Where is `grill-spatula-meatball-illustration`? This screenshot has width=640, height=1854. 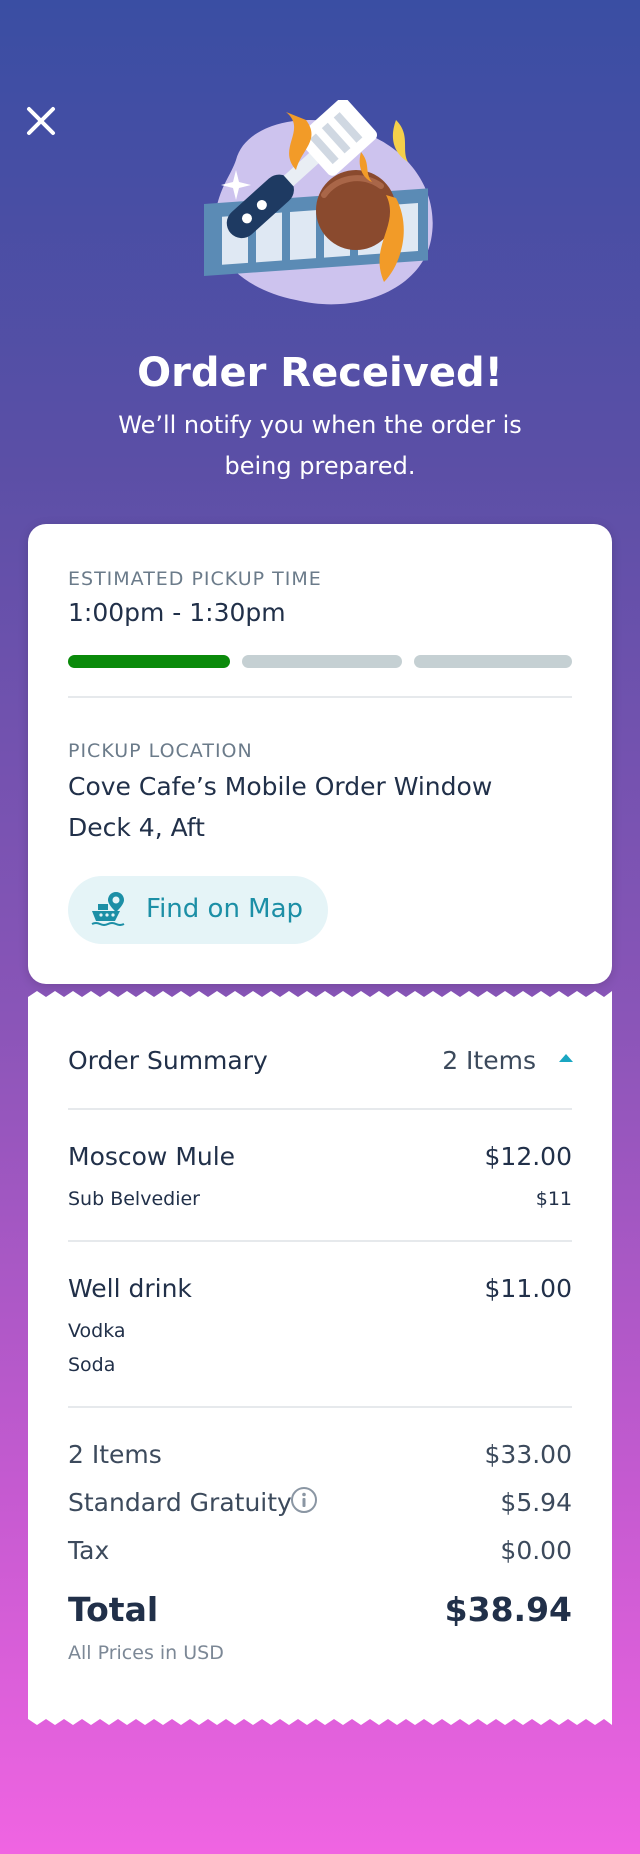 grill-spatula-meatball-illustration is located at coordinates (318, 201).